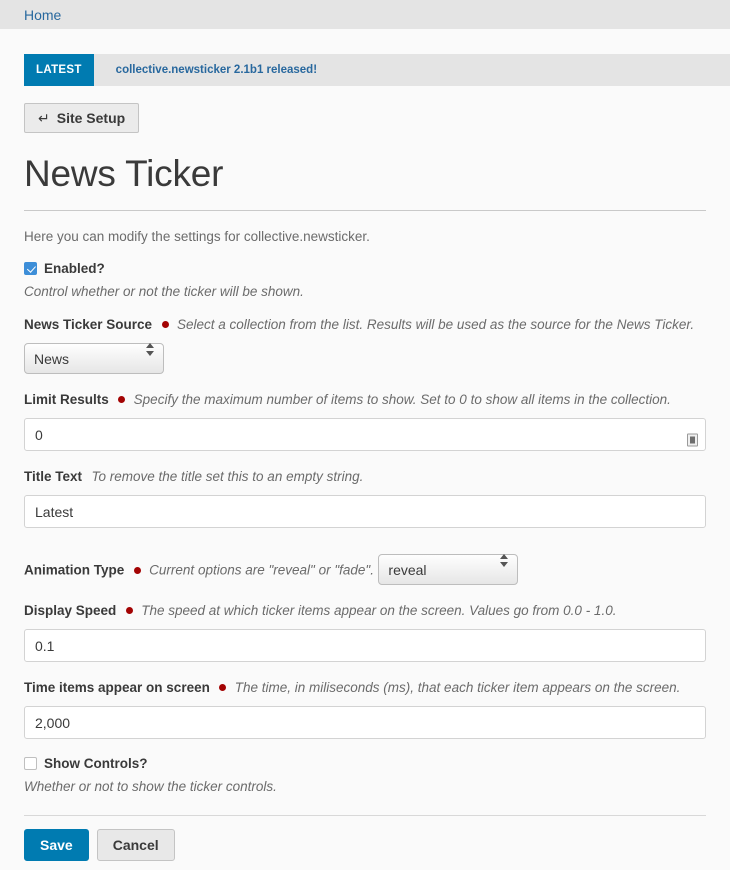 The image size is (730, 870). I want to click on title-text-input, so click(365, 512).